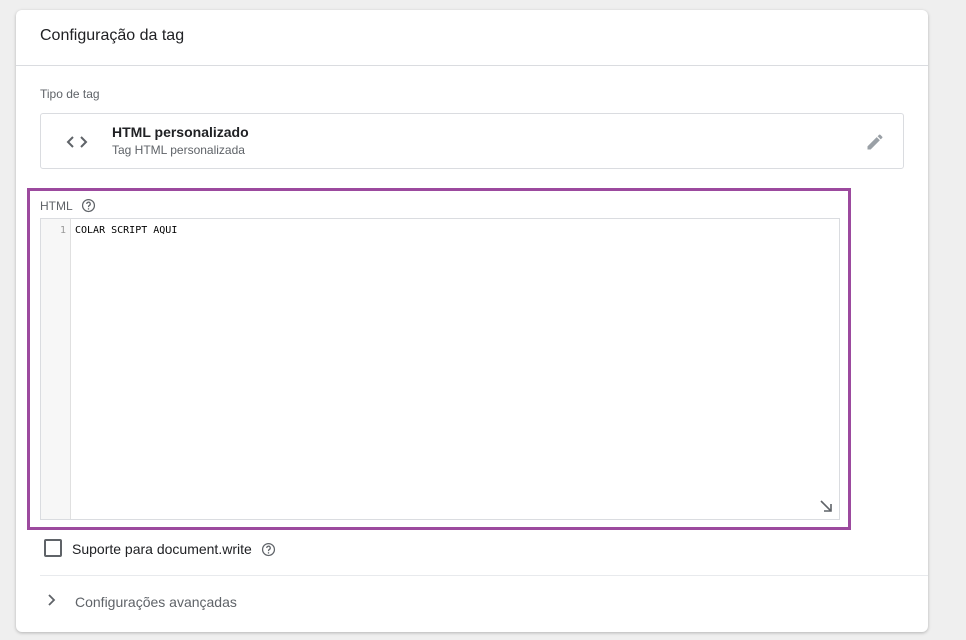 Image resolution: width=966 pixels, height=640 pixels. I want to click on document-write-label: Suporte para document.write, so click(162, 549).